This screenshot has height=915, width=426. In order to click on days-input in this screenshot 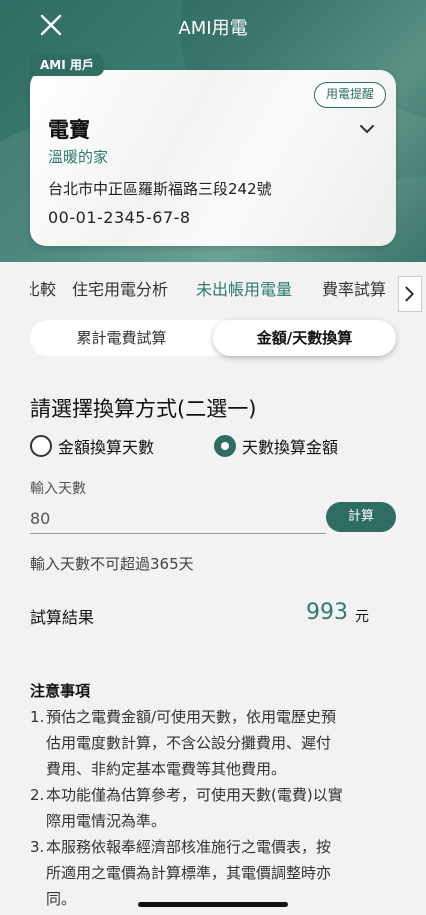, I will do `click(178, 519)`.